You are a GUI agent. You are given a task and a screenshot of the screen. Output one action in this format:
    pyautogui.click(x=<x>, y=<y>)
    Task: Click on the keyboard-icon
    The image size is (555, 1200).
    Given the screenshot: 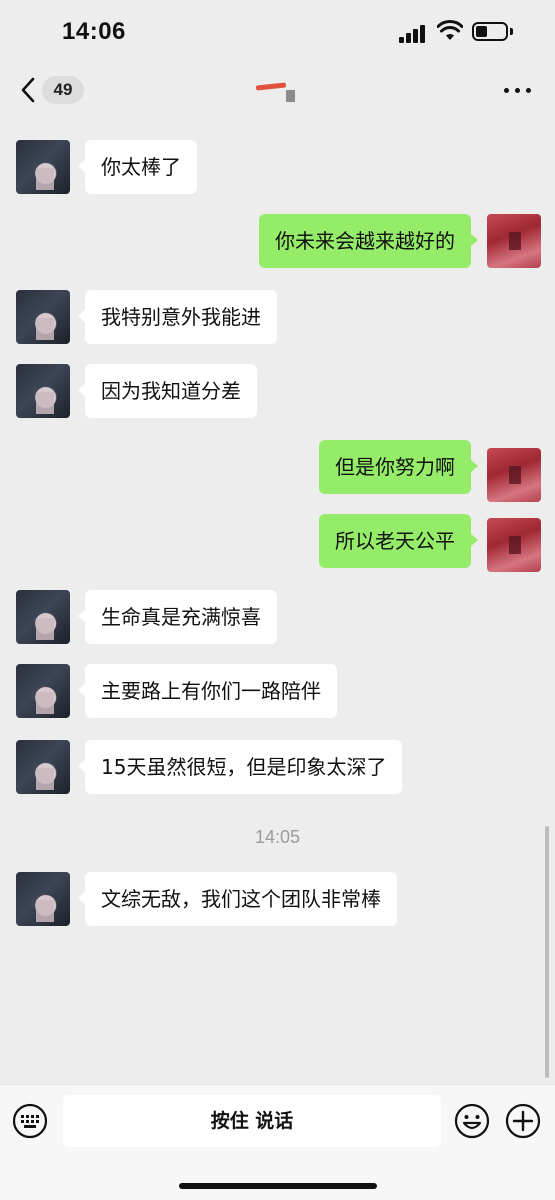 What is the action you would take?
    pyautogui.click(x=30, y=1121)
    